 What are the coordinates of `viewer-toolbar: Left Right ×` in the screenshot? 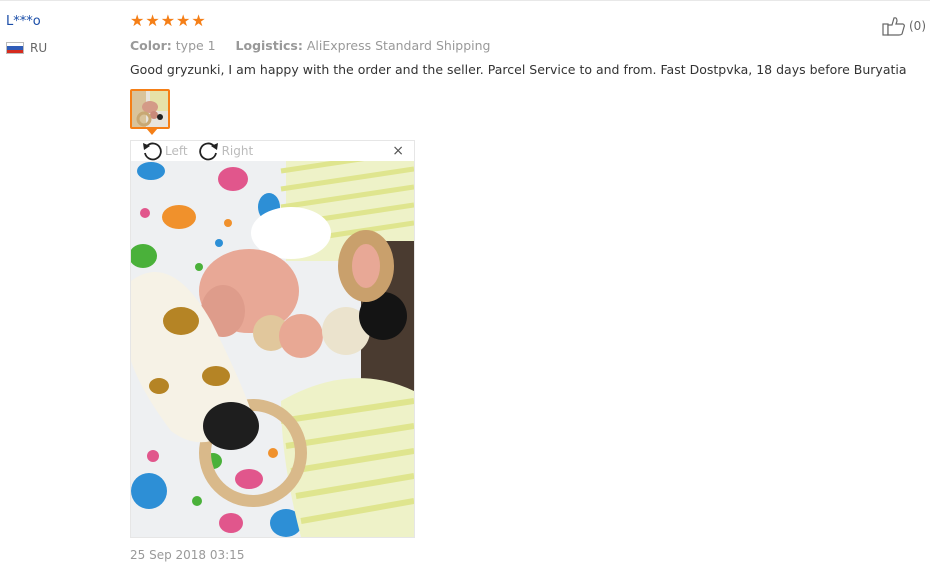 It's located at (272, 151).